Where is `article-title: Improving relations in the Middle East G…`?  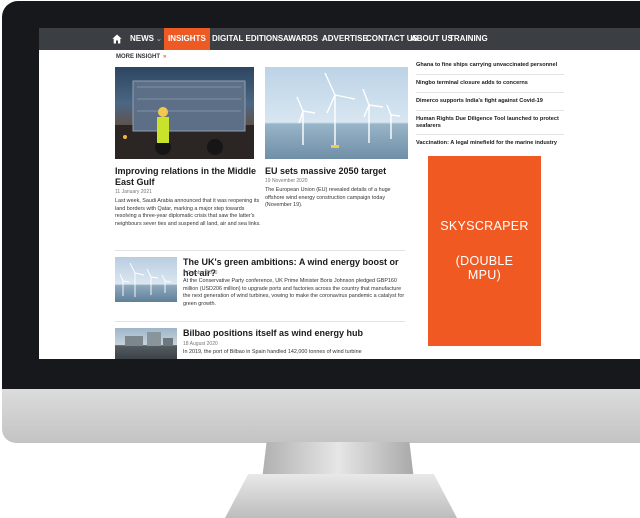
article-title: Improving relations in the Middle East G… is located at coordinates (187, 177).